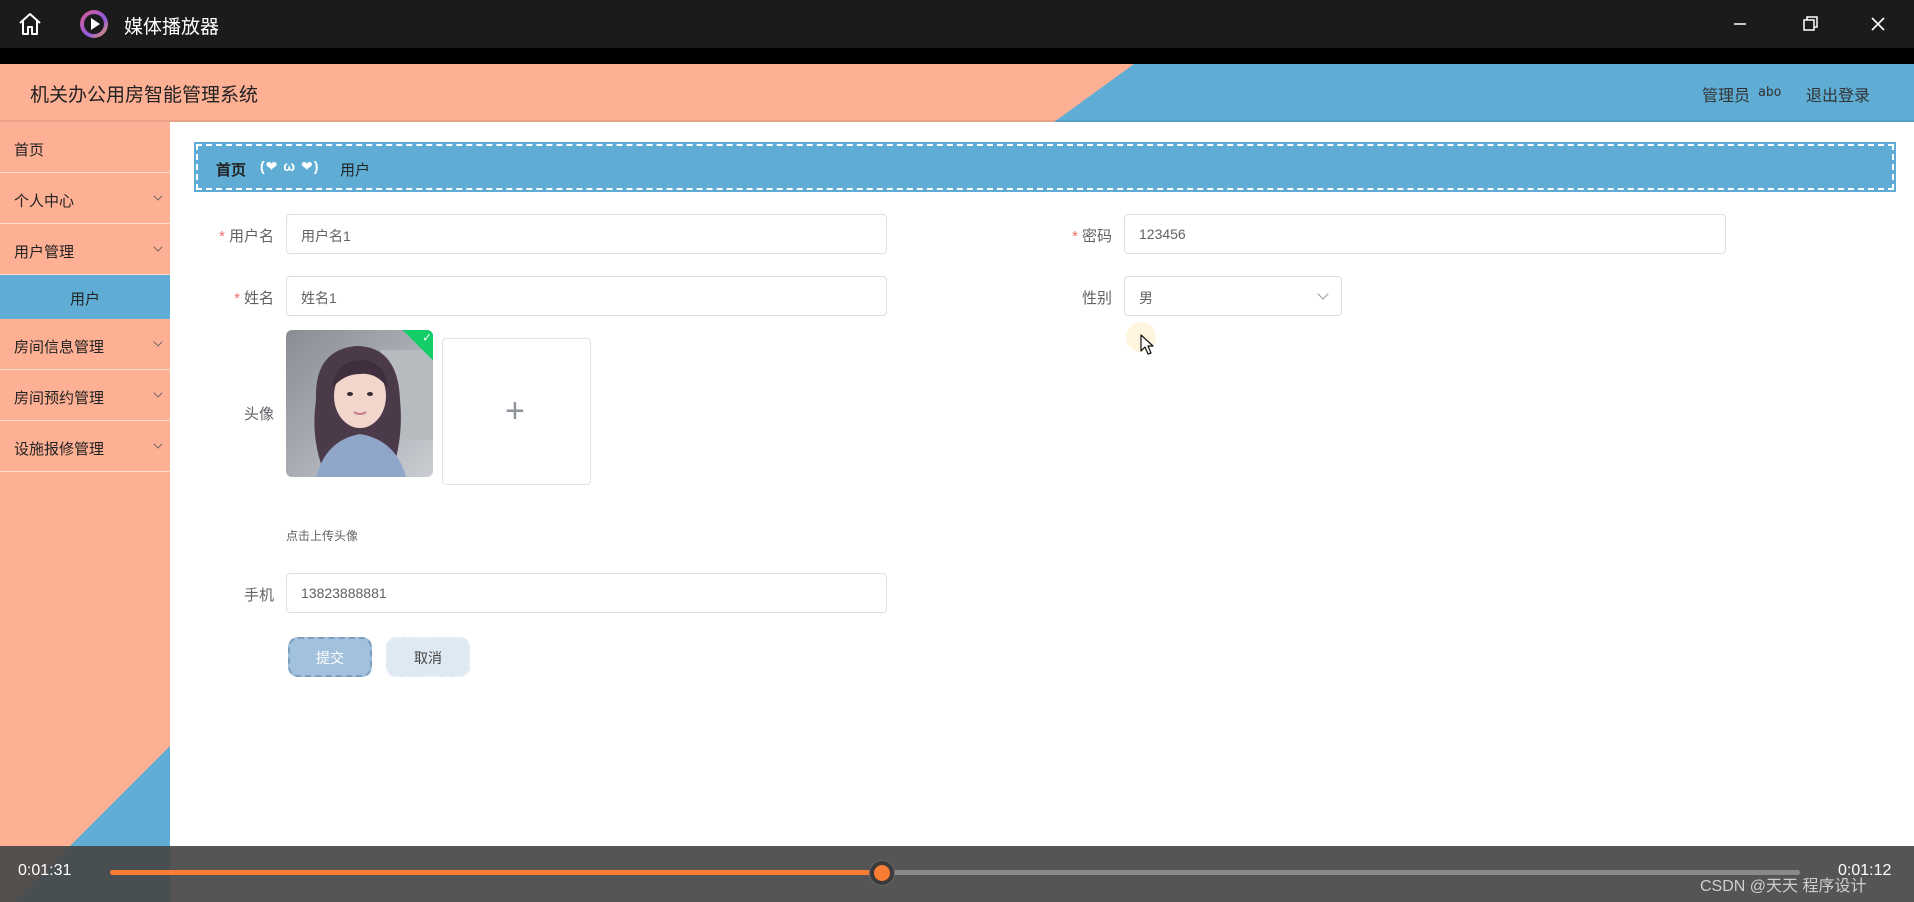 Image resolution: width=1914 pixels, height=902 pixels. What do you see at coordinates (94, 24) in the screenshot?
I see `media-player-logo-icon` at bounding box center [94, 24].